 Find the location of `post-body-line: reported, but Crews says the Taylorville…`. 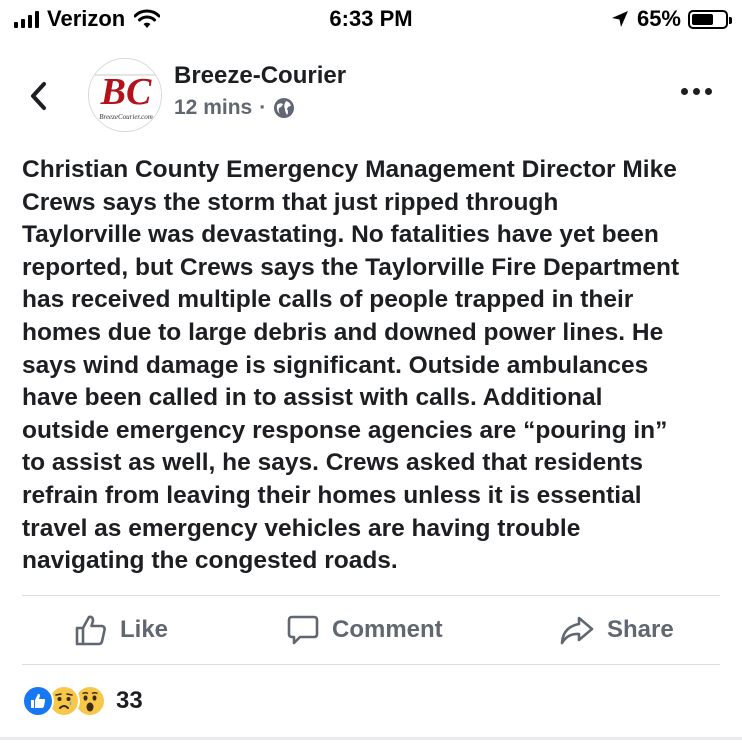

post-body-line: reported, but Crews says the Taylorville… is located at coordinates (351, 267).